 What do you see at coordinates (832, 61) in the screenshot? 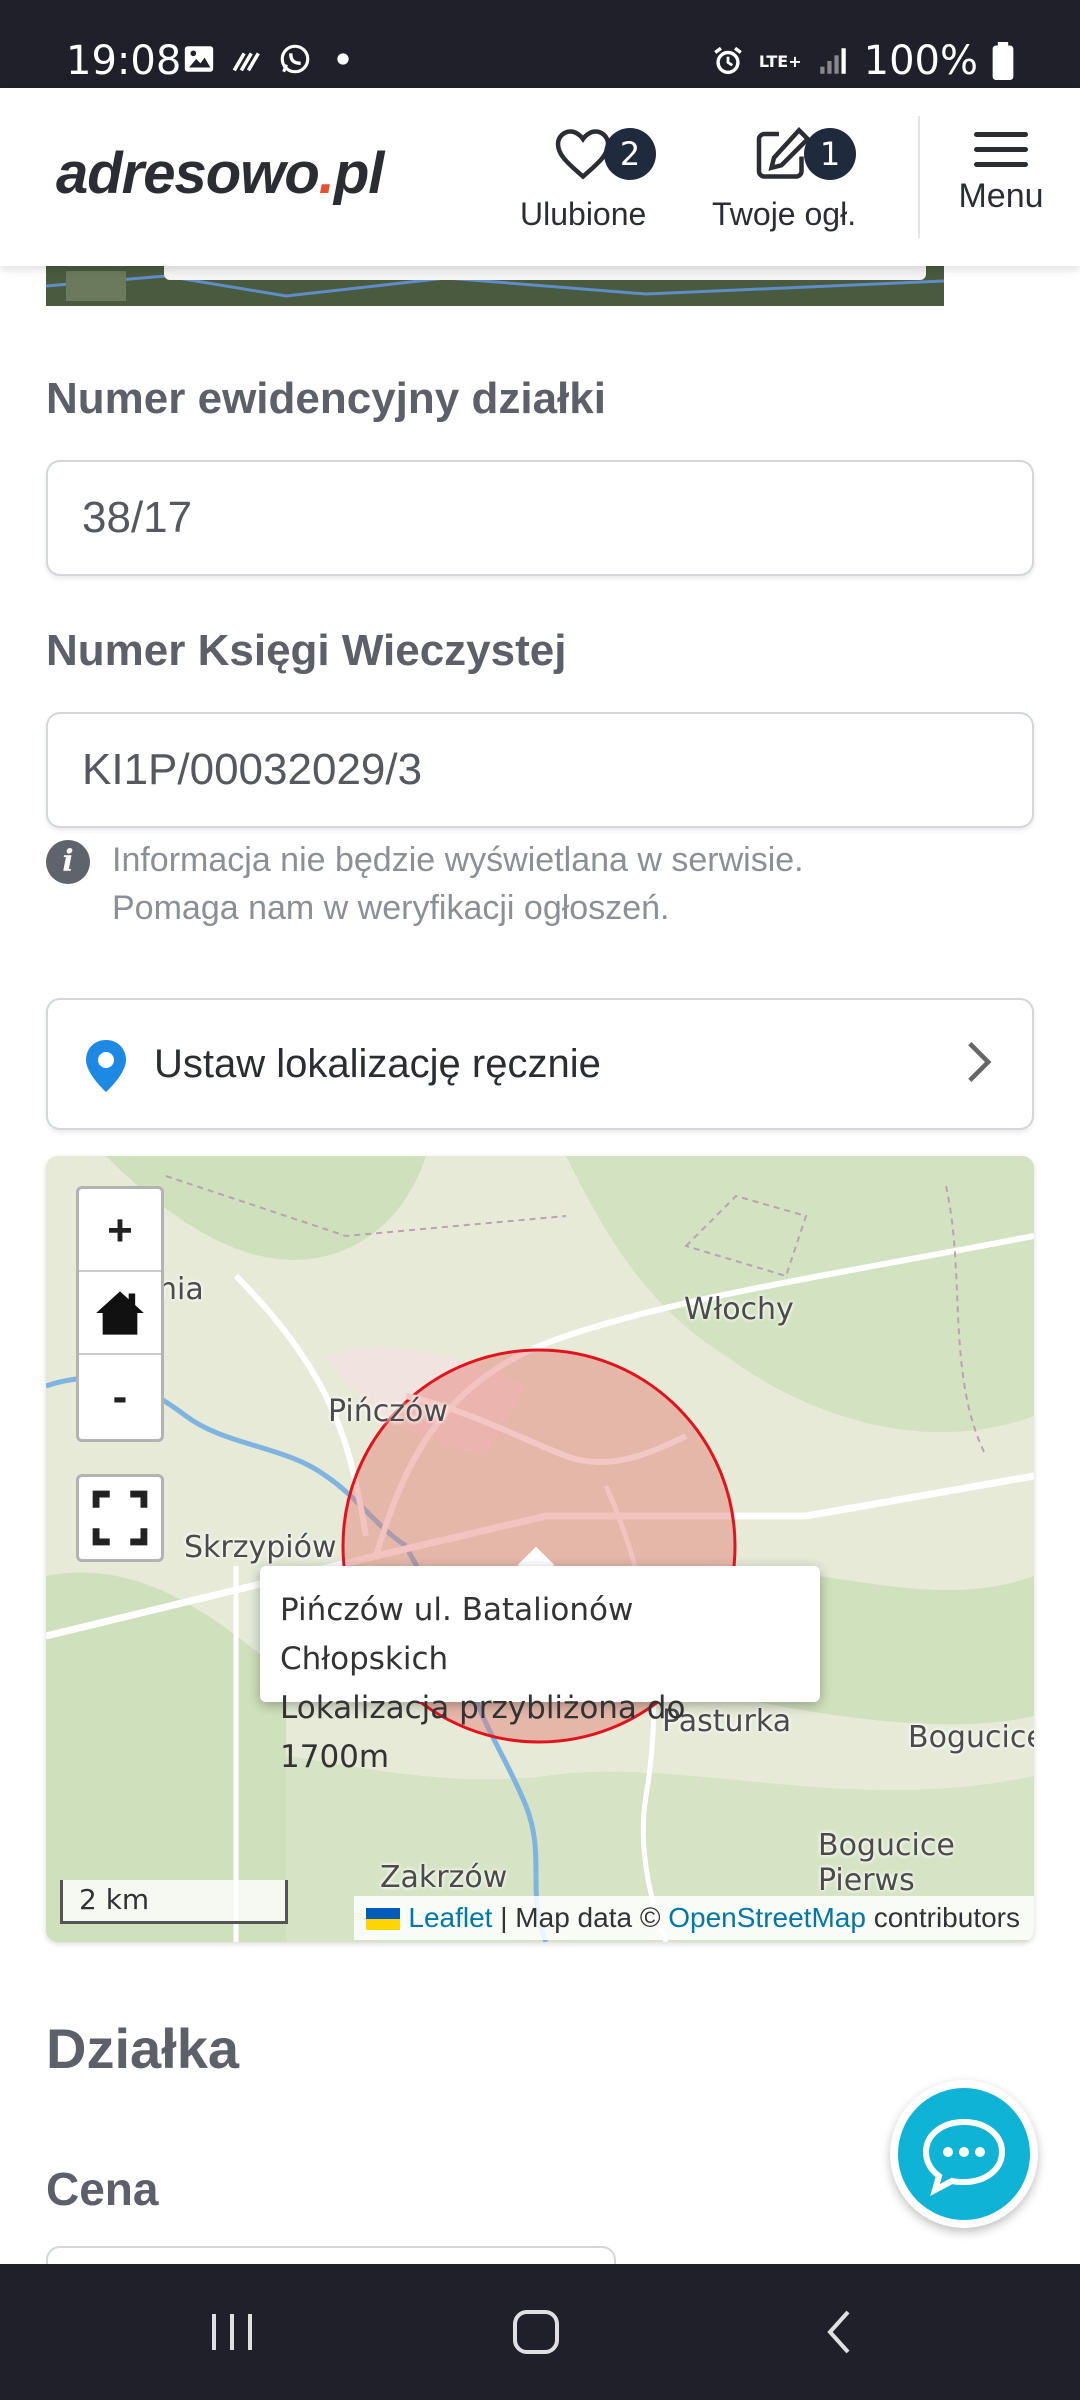
I see `signal-bars-icon` at bounding box center [832, 61].